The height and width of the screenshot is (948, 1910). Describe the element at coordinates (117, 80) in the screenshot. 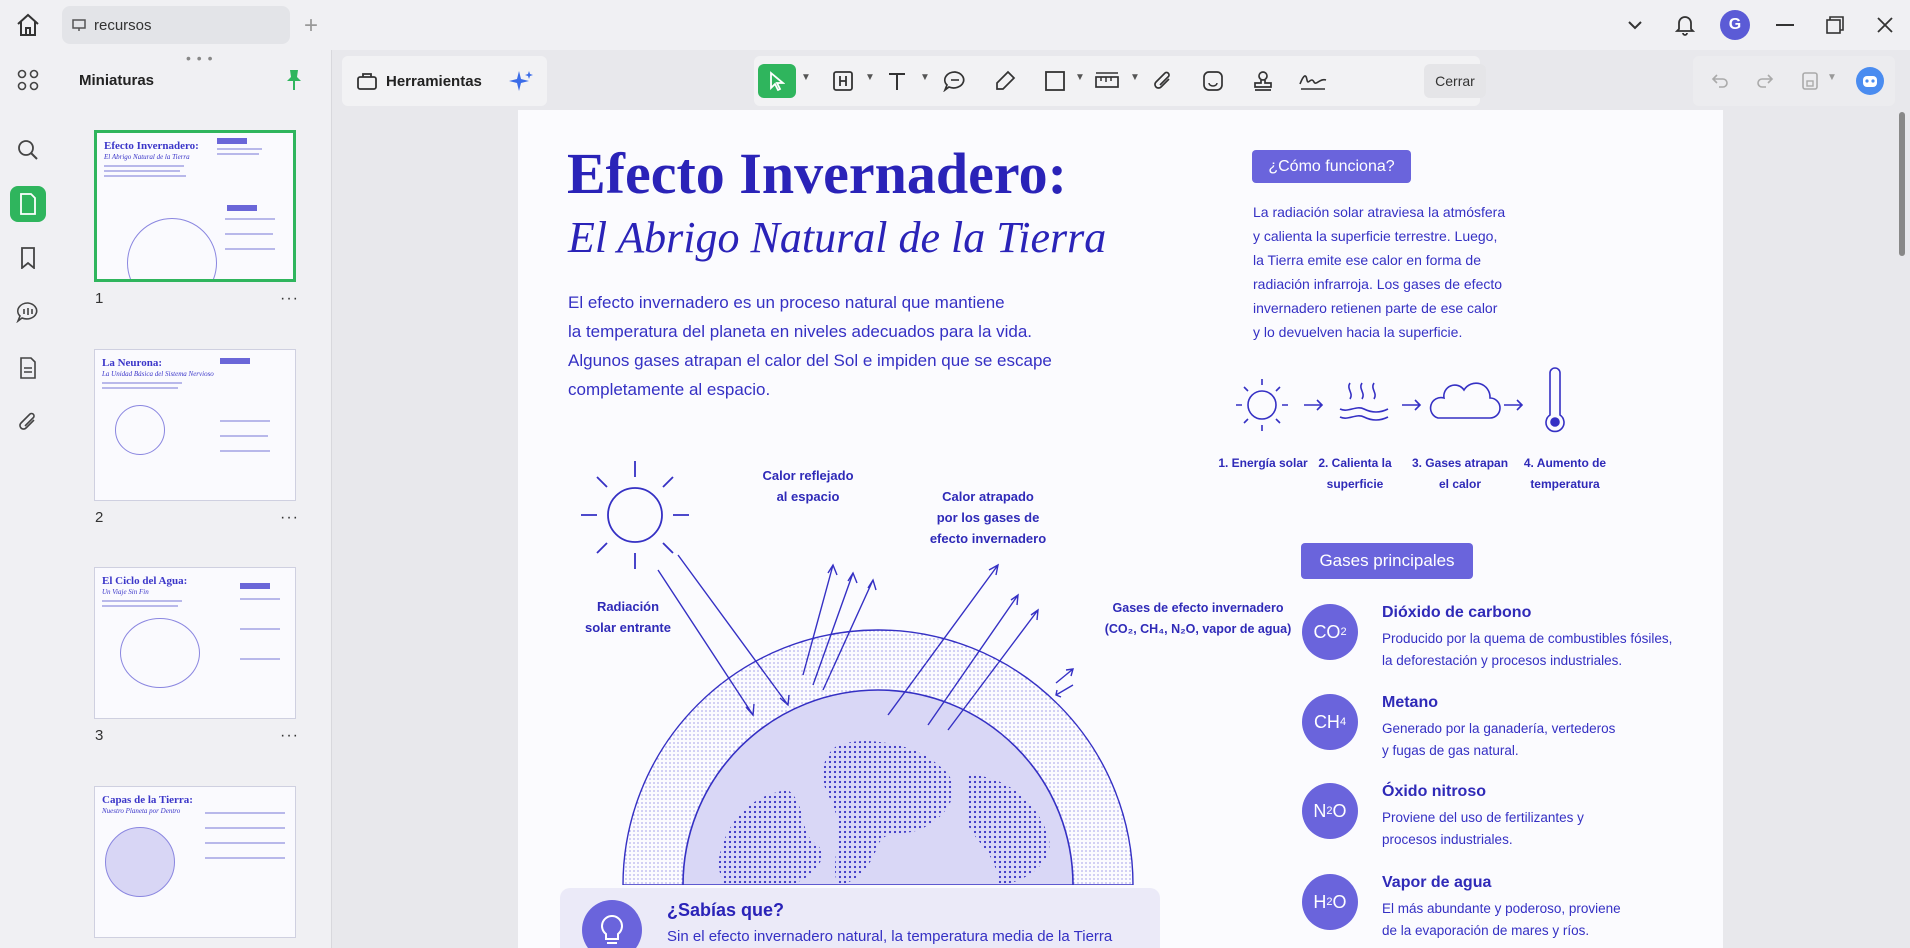

I see `panel-title: Miniaturas` at that location.